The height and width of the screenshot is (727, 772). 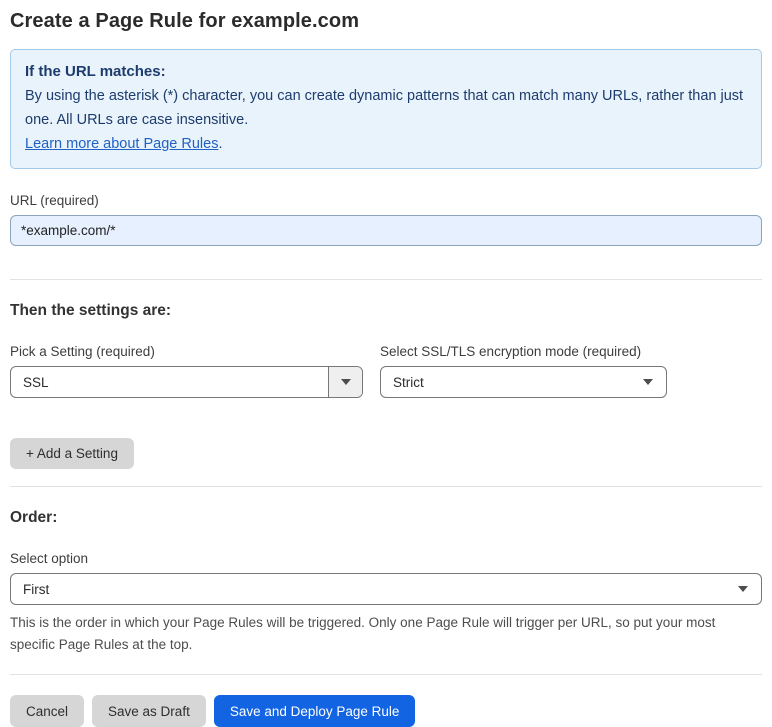 What do you see at coordinates (49, 558) in the screenshot?
I see `order-select-label: Select option` at bounding box center [49, 558].